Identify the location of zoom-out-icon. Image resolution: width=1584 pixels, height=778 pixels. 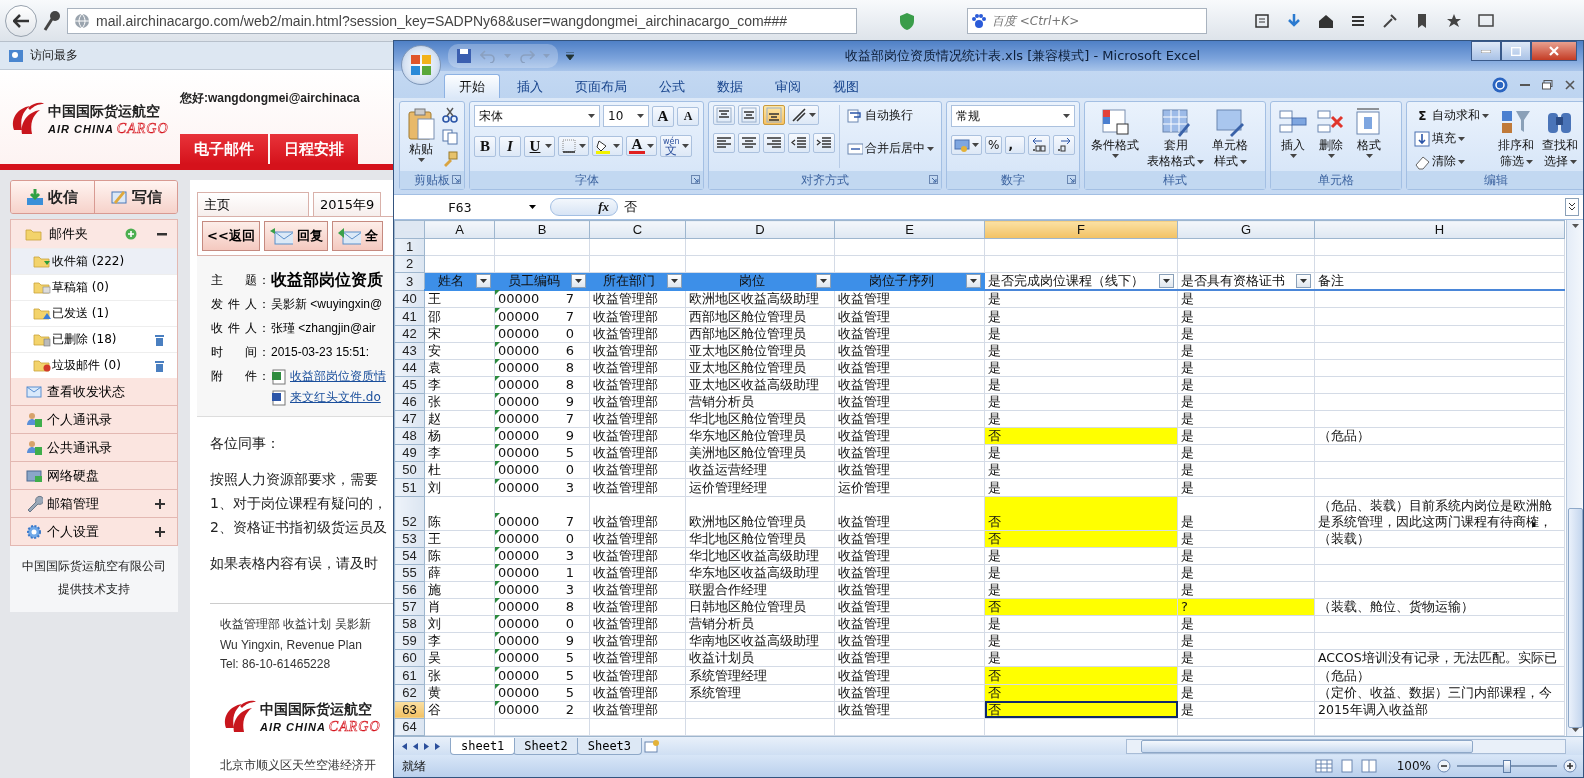
(1444, 766).